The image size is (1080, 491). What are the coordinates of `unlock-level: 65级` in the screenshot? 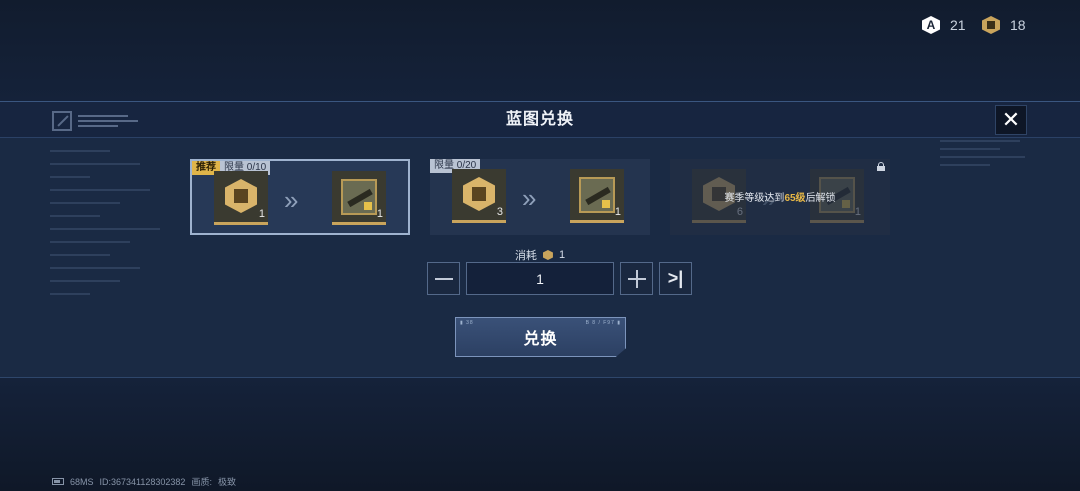 It's located at (795, 198).